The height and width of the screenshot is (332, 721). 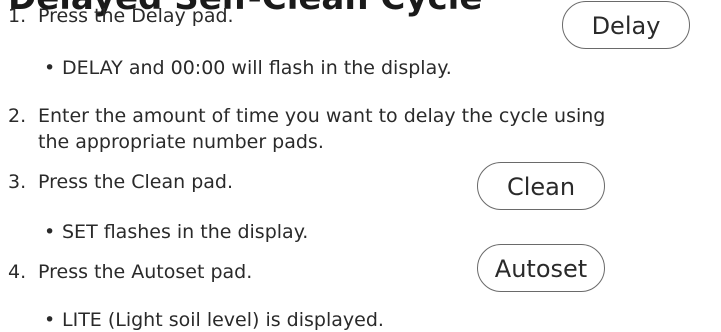 What do you see at coordinates (626, 25) in the screenshot?
I see `delay-pad-illustration: Delay` at bounding box center [626, 25].